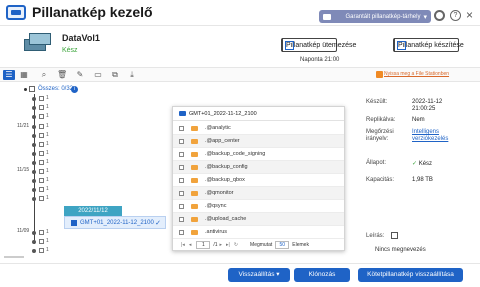  I want to click on app-title: Pillanatkép kezelő, so click(92, 12).